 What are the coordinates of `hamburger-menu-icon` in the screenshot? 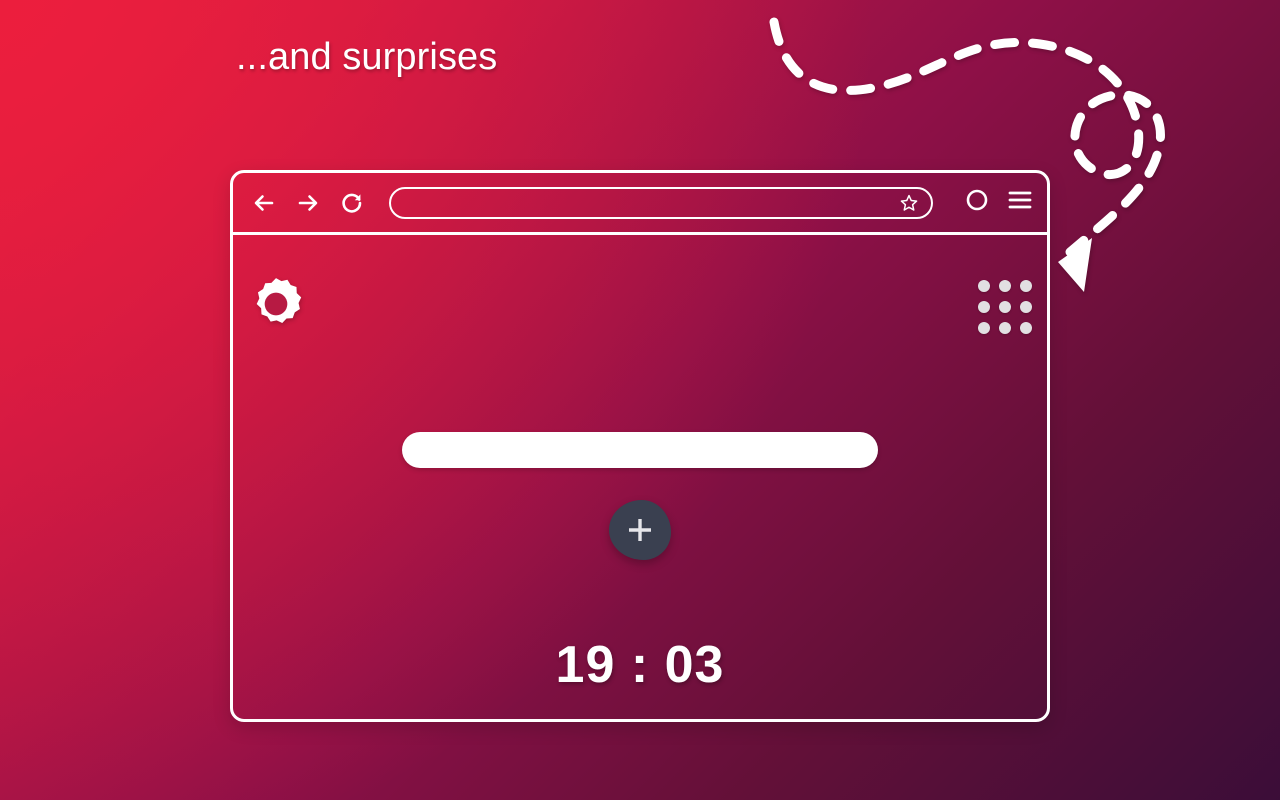 It's located at (1020, 202).